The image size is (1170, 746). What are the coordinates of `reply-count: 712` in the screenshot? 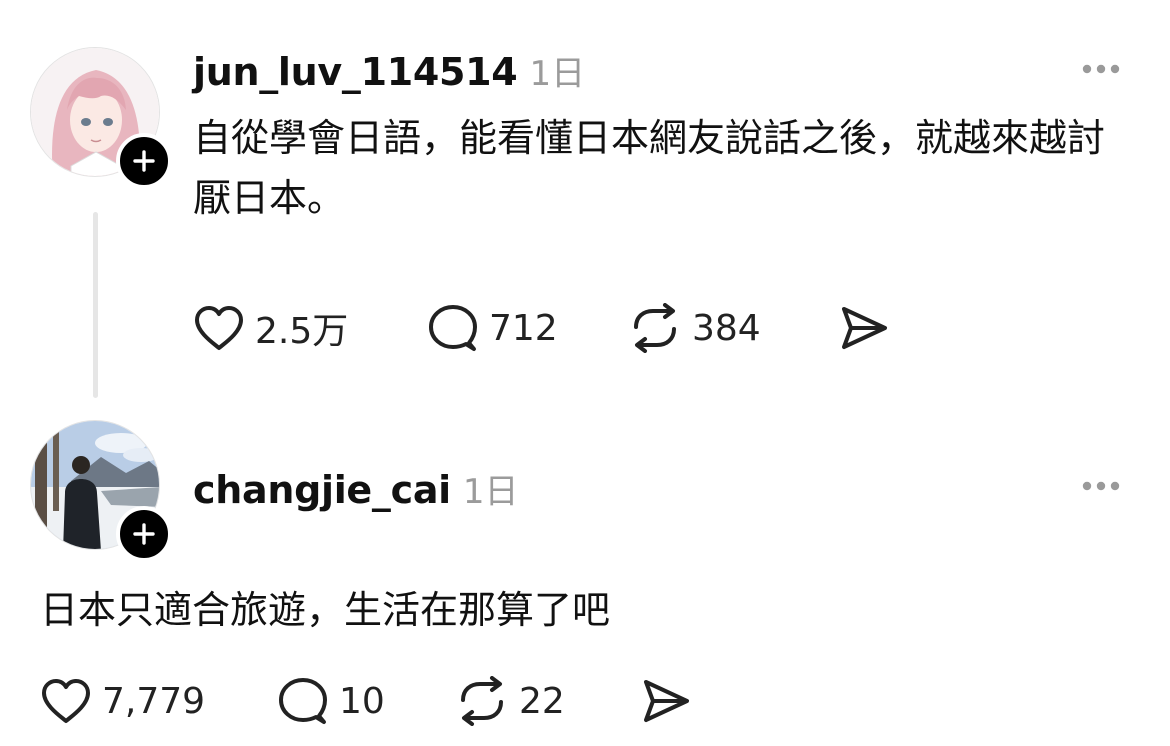 It's located at (523, 328).